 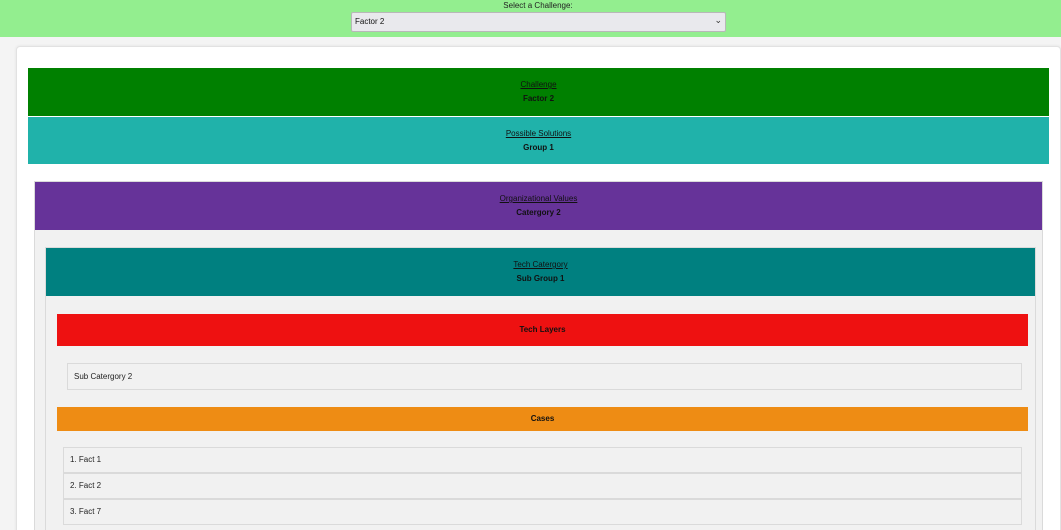 I want to click on solutions-value: Group 1, so click(x=538, y=147).